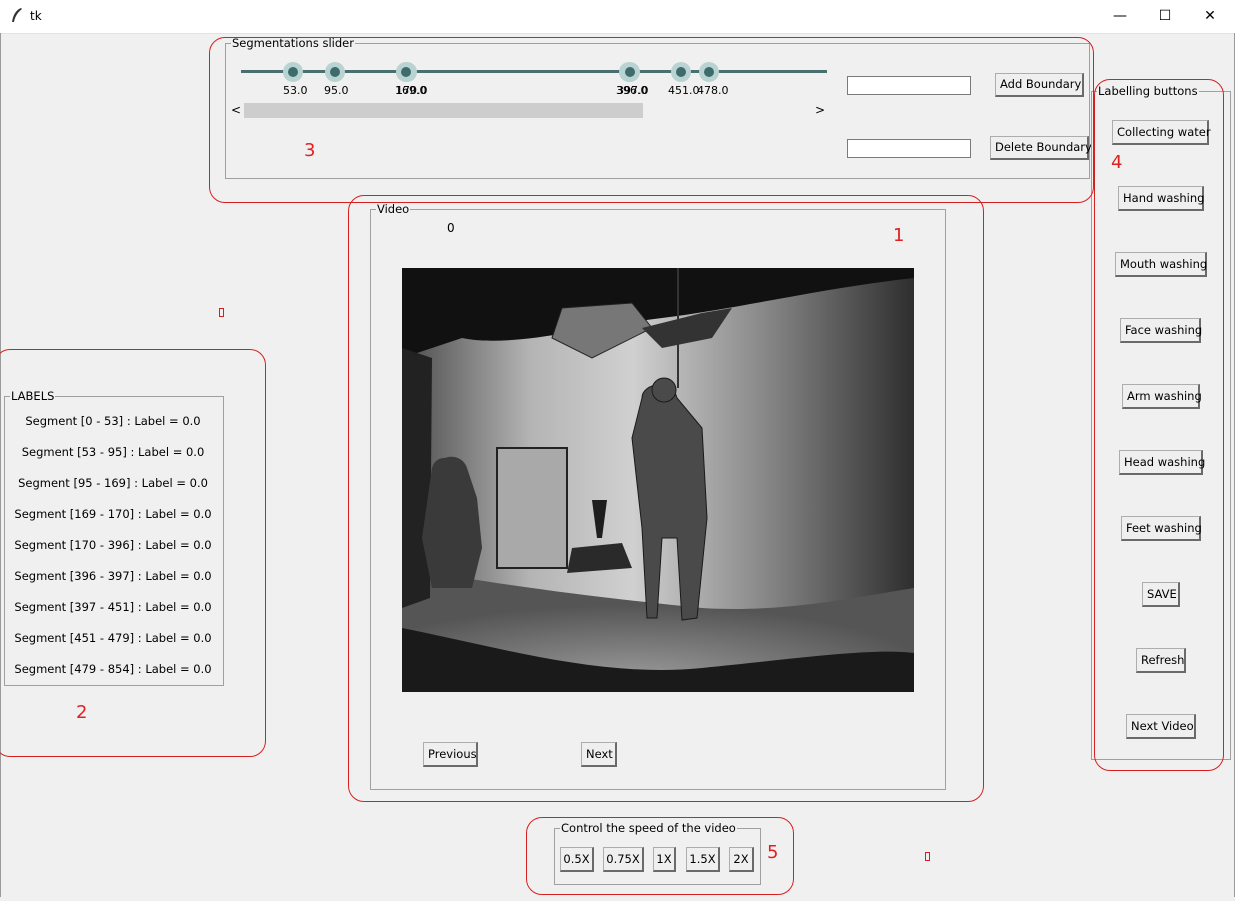 This screenshot has width=1235, height=901. I want to click on annotation-number: 4, so click(1117, 162).